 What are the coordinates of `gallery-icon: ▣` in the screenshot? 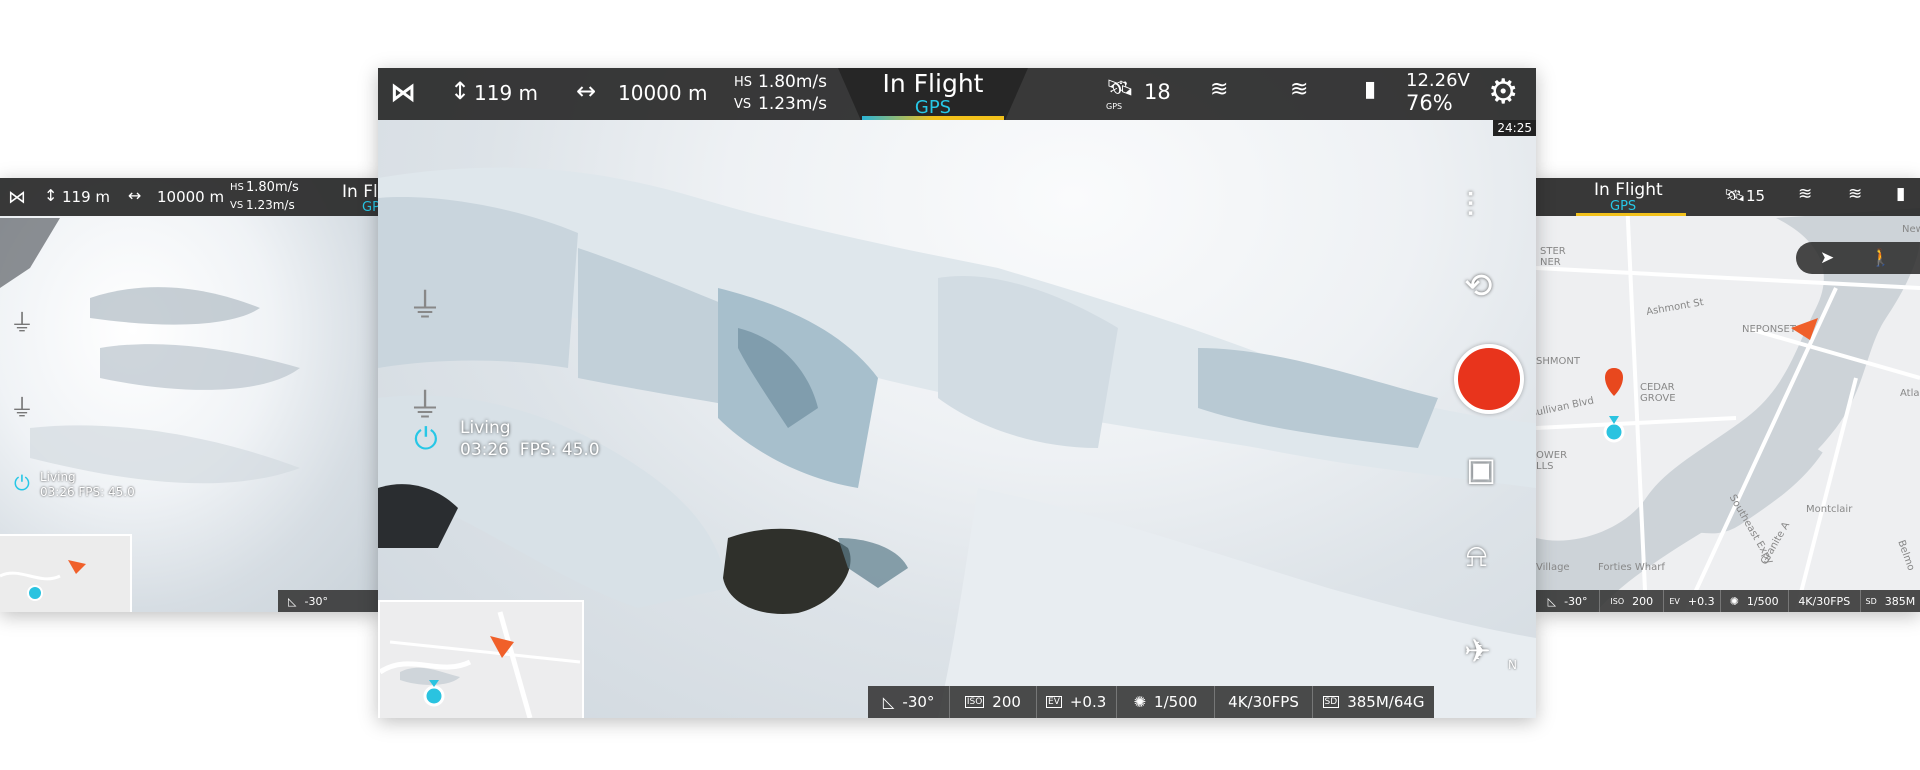 It's located at (1481, 469).